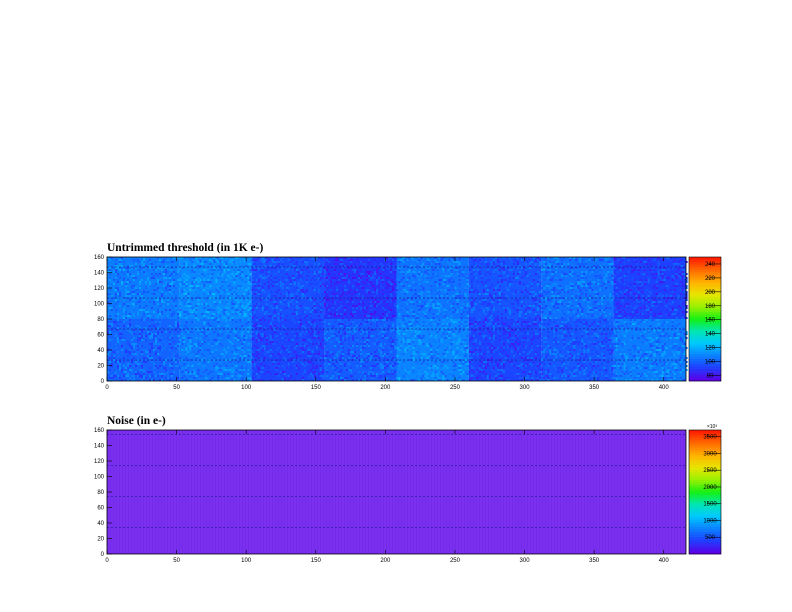  I want to click on colorbar-tick-label: 180, so click(710, 307).